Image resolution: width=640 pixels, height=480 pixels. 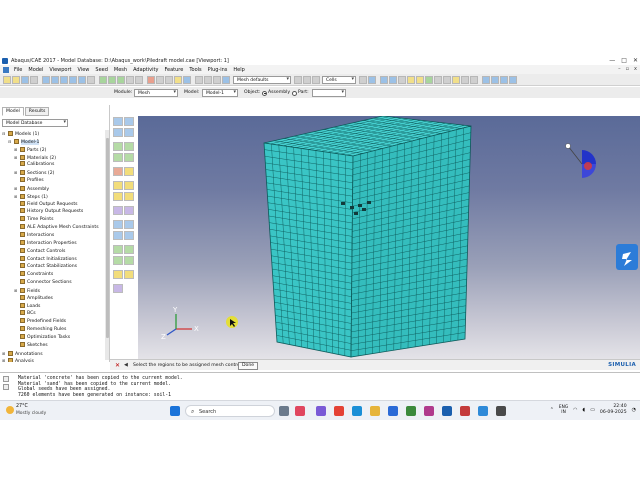 I want to click on menu-viewport: Viewport, so click(x=60, y=70).